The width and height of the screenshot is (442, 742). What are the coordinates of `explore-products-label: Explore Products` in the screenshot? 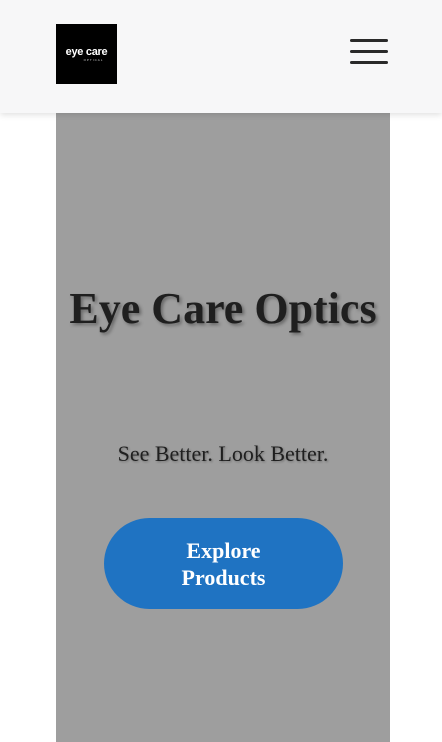 It's located at (223, 563).